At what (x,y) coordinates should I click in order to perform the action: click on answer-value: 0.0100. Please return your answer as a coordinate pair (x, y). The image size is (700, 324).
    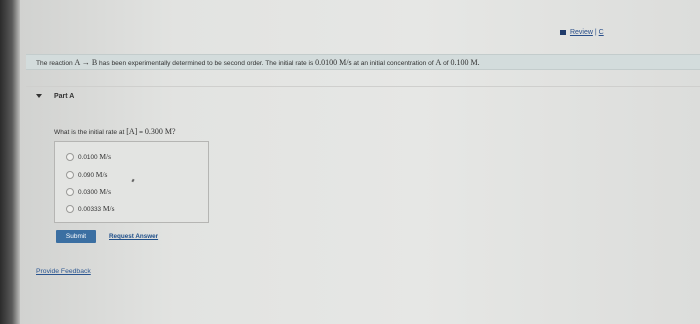
    Looking at the image, I should click on (88, 157).